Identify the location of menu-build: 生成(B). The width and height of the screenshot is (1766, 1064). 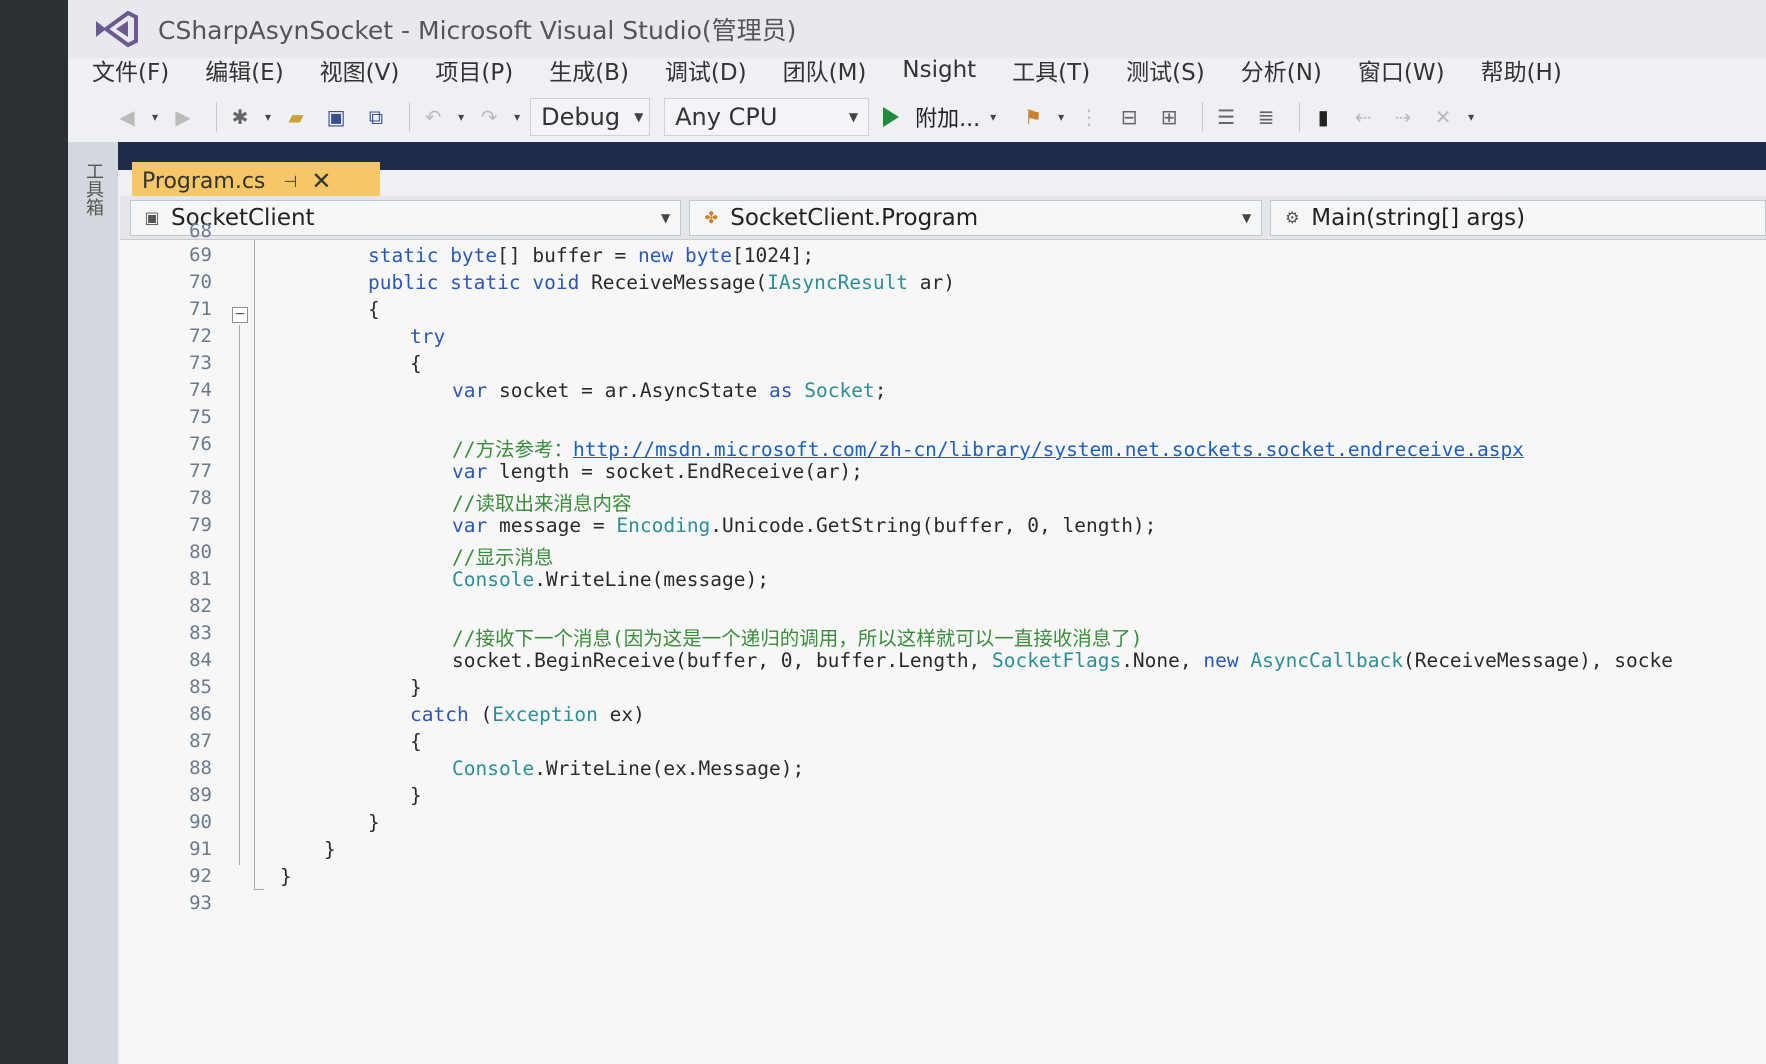
(589, 70).